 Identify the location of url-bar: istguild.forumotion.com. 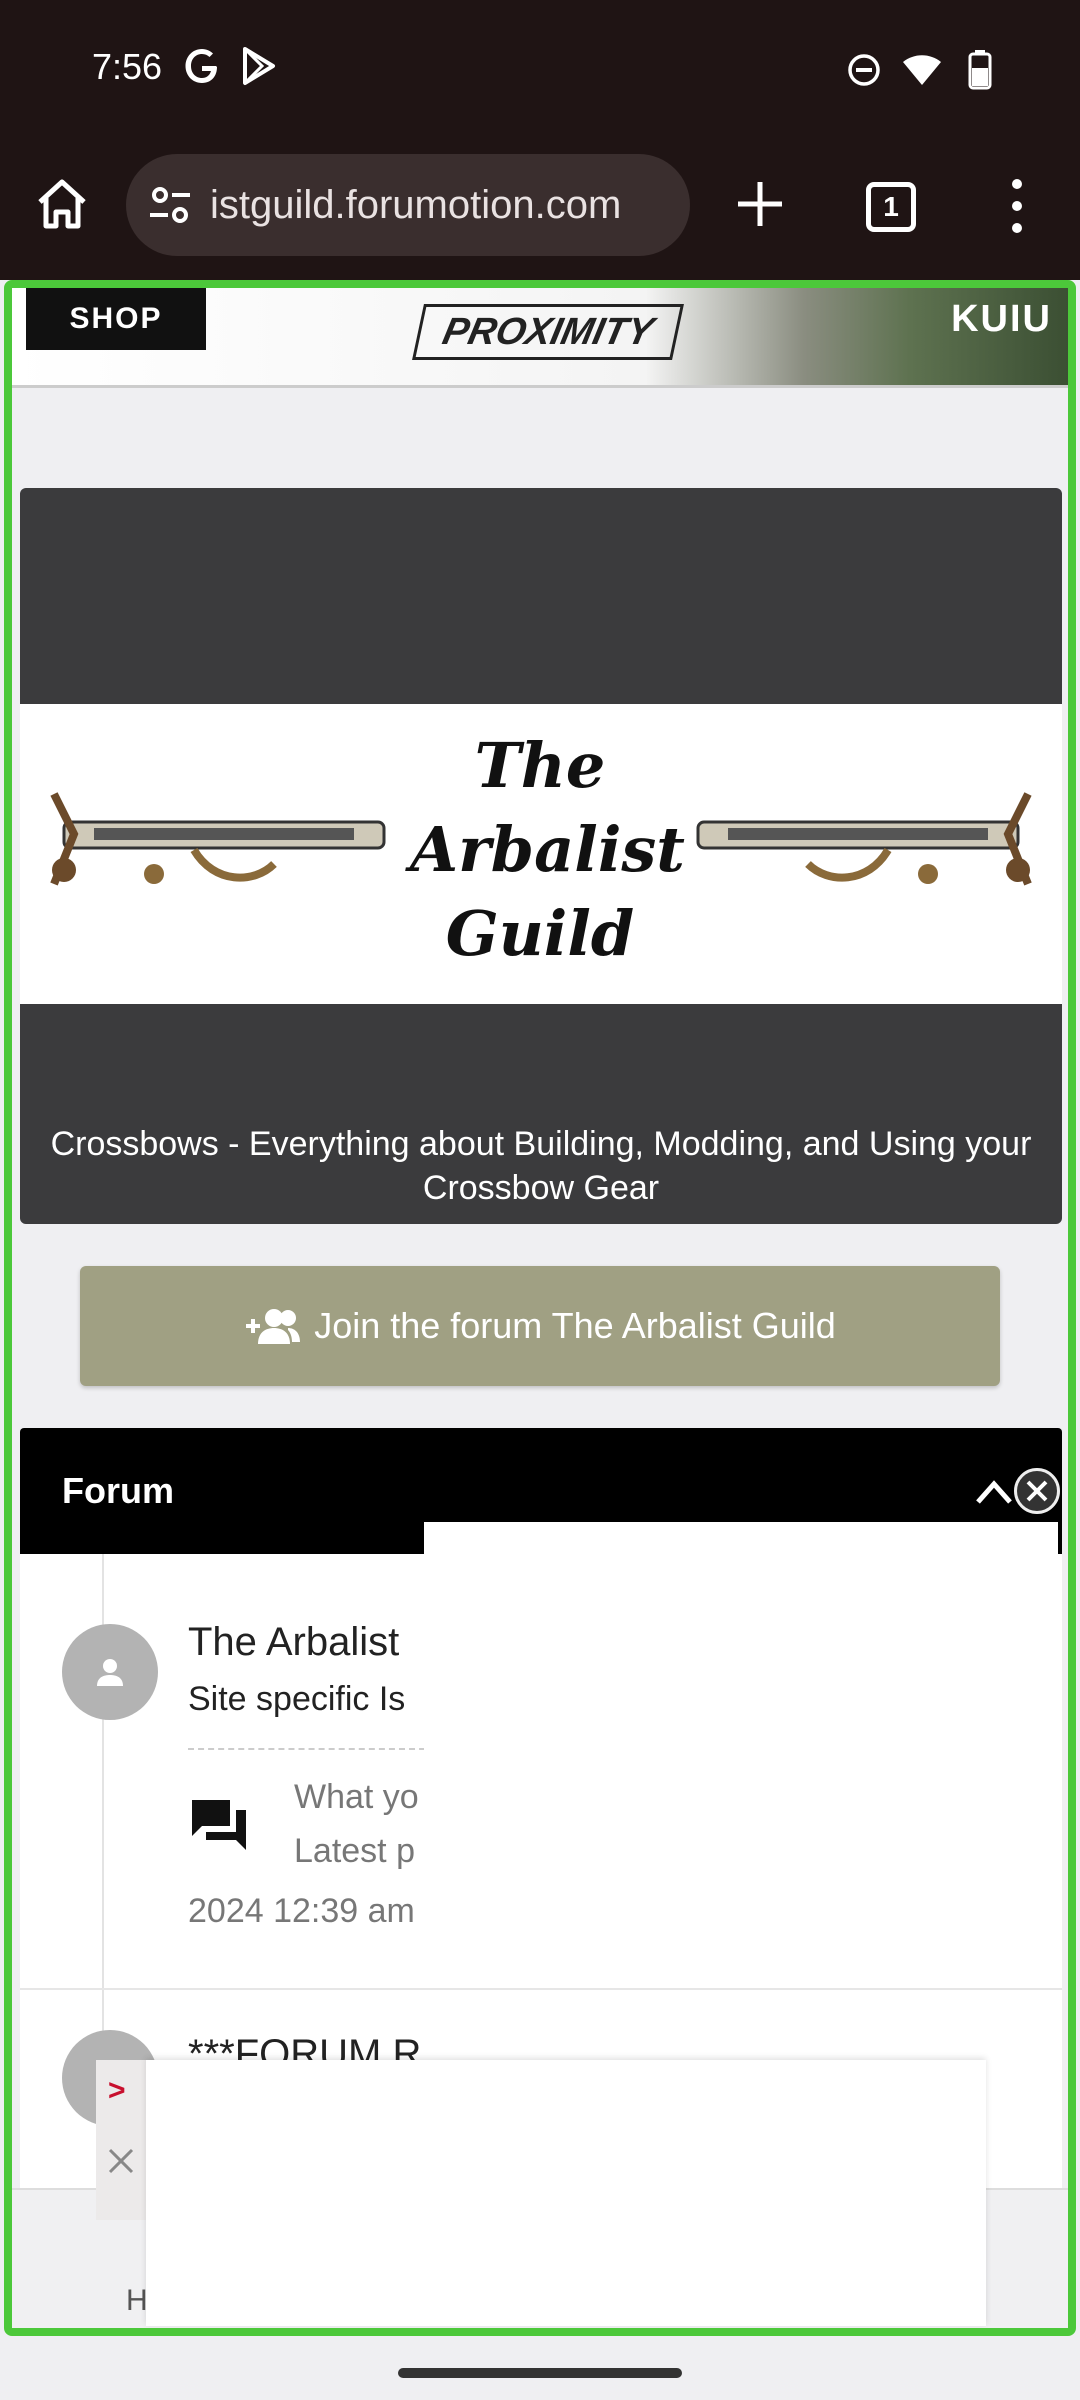
(408, 205).